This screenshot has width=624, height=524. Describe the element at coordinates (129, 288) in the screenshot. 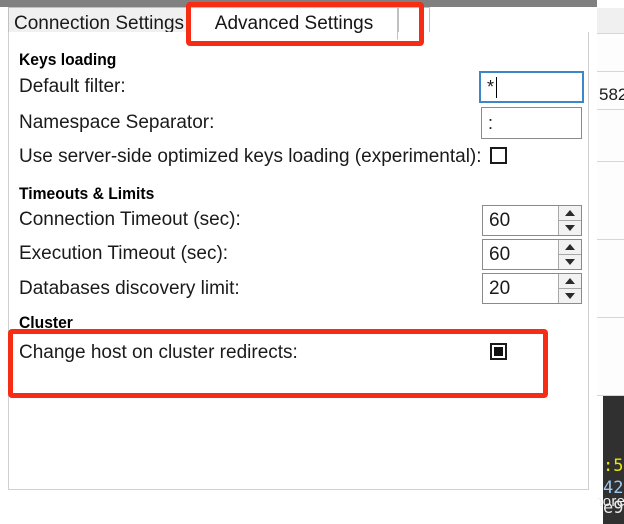

I see `label-databases-discovery-limit: Databases discovery limit:` at that location.